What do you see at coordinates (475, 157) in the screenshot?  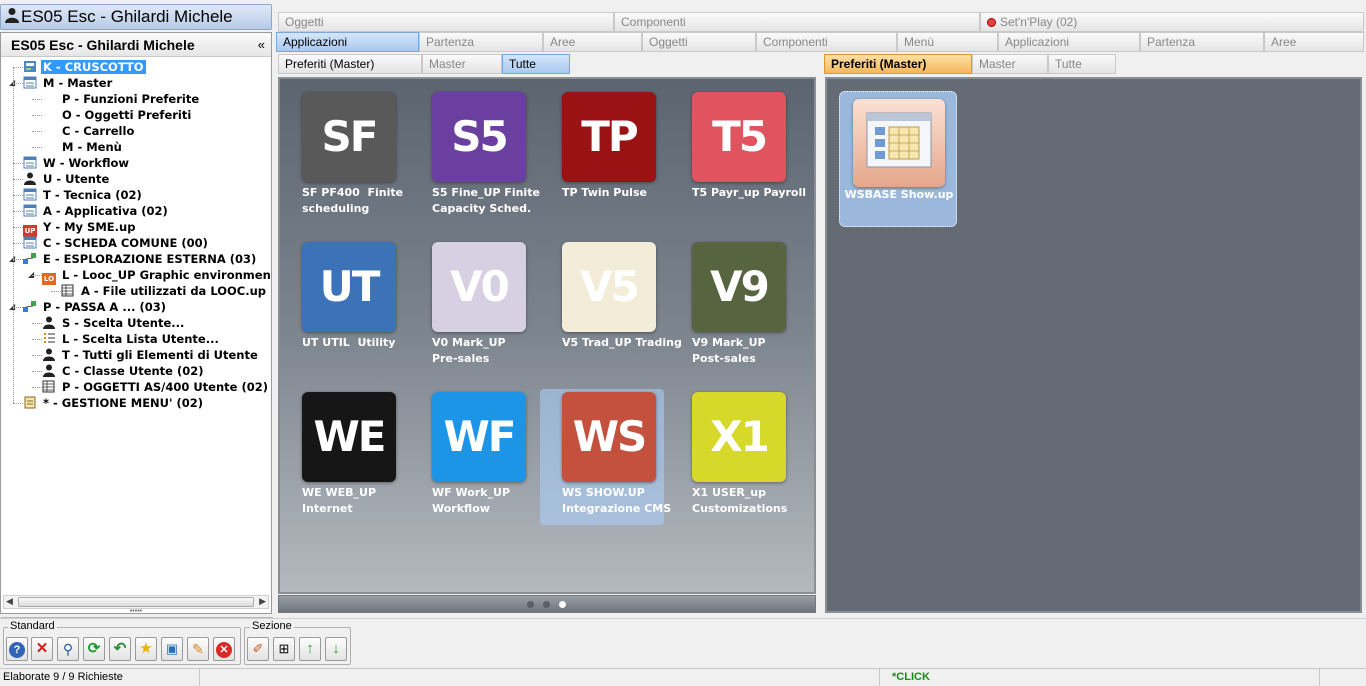 I see `app-tile-s5: S5 S5 Fine_UP Finite Capacity Sched.` at bounding box center [475, 157].